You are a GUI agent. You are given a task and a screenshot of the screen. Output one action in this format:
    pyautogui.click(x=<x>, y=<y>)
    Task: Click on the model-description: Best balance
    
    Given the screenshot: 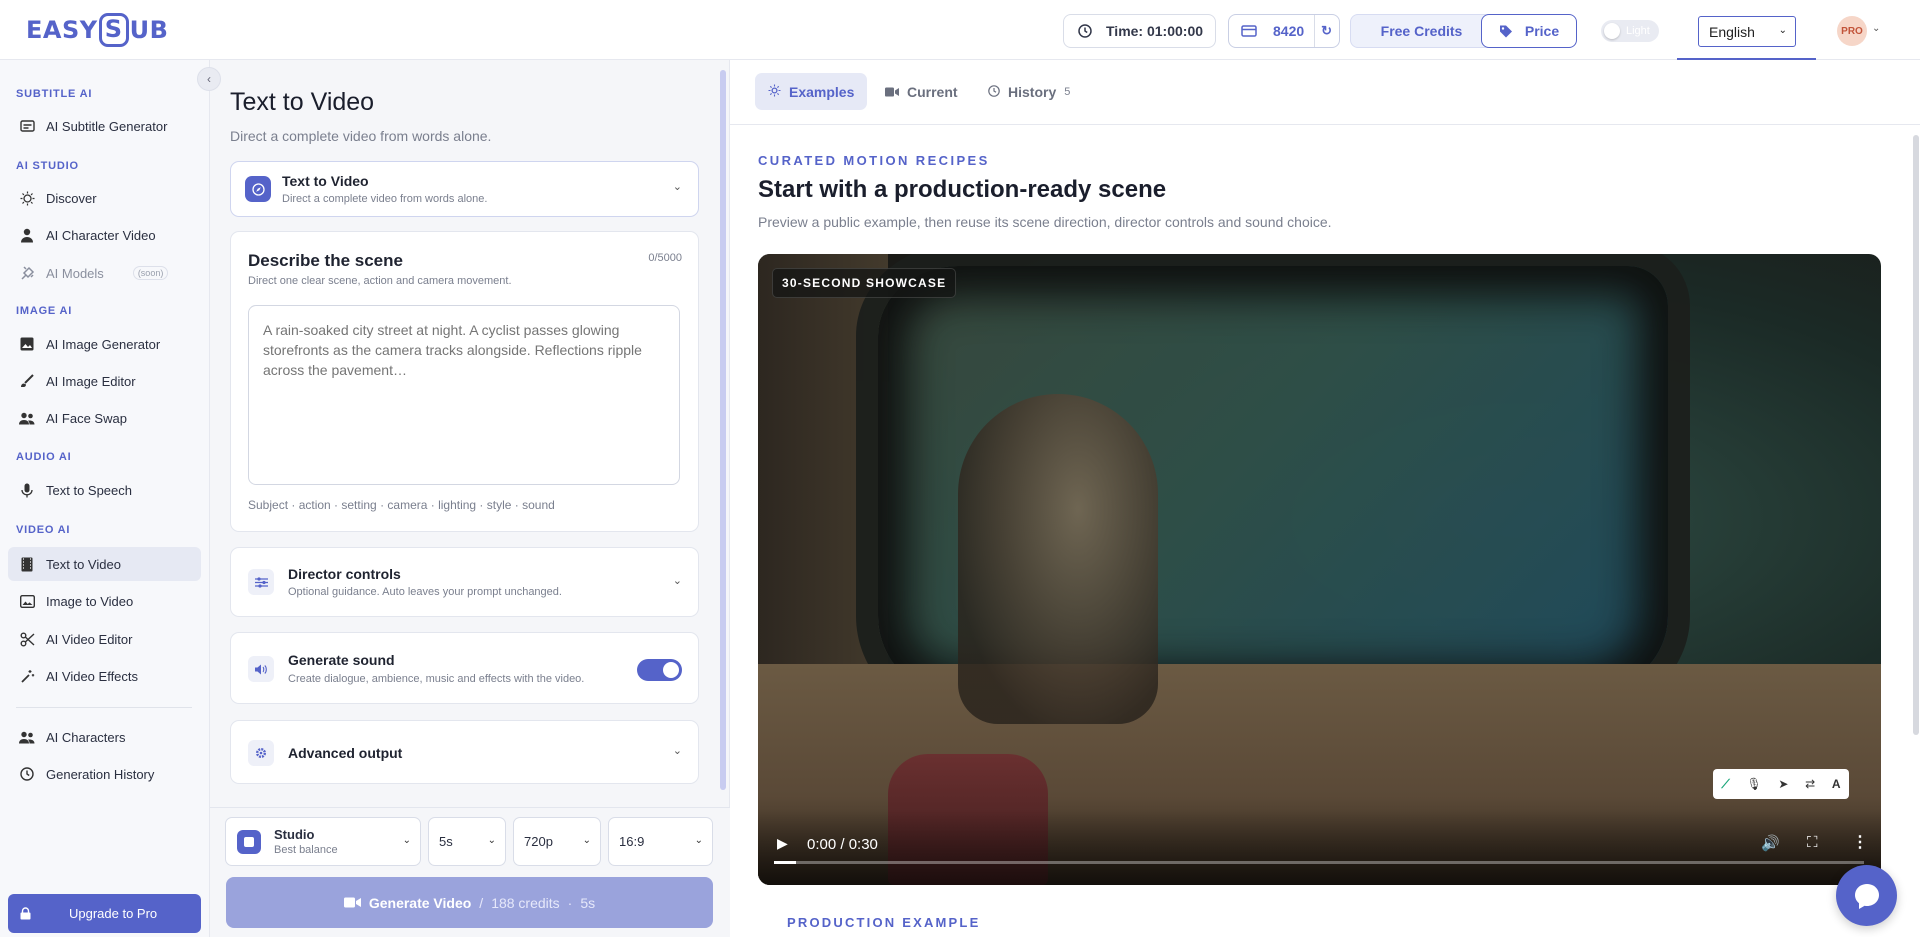 What is the action you would take?
    pyautogui.click(x=306, y=850)
    